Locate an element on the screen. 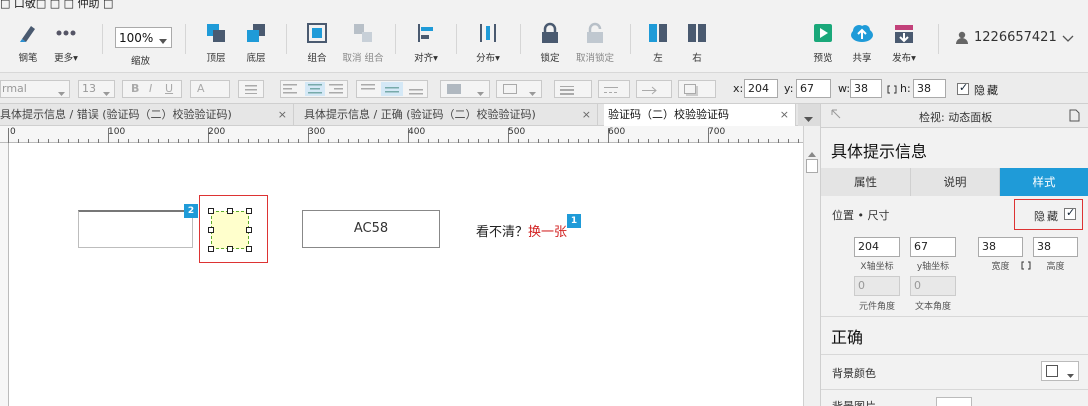  fill-color-select is located at coordinates (465, 89).